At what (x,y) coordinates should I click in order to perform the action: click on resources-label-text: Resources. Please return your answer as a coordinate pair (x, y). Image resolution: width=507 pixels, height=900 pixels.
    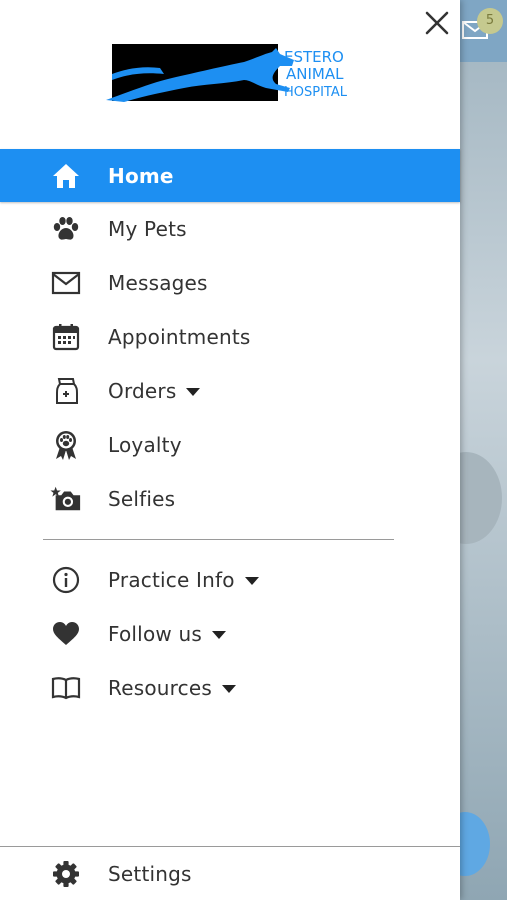
    Looking at the image, I should click on (160, 688).